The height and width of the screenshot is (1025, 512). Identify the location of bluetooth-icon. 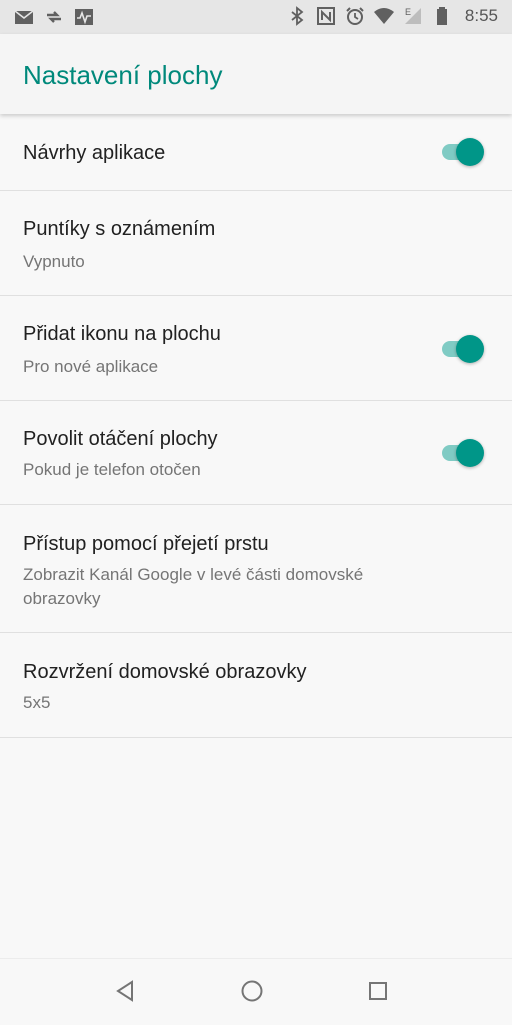
(297, 16).